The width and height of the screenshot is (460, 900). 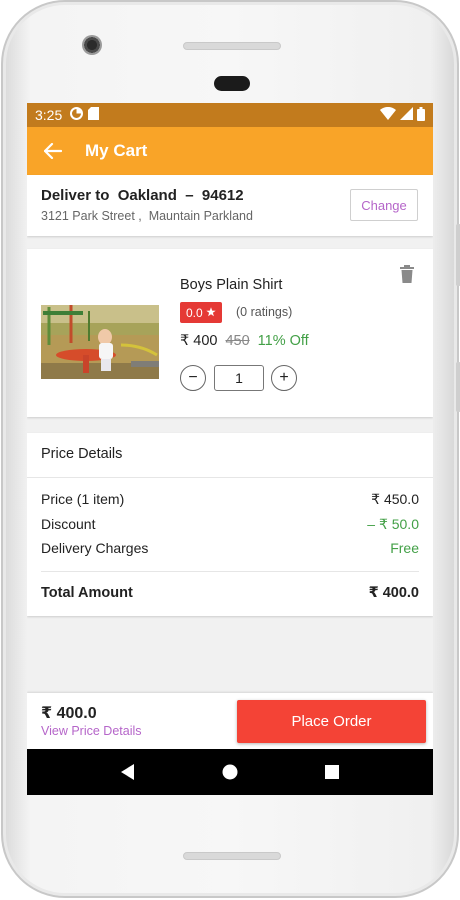 I want to click on ratings-count: (0 ratings), so click(x=264, y=312).